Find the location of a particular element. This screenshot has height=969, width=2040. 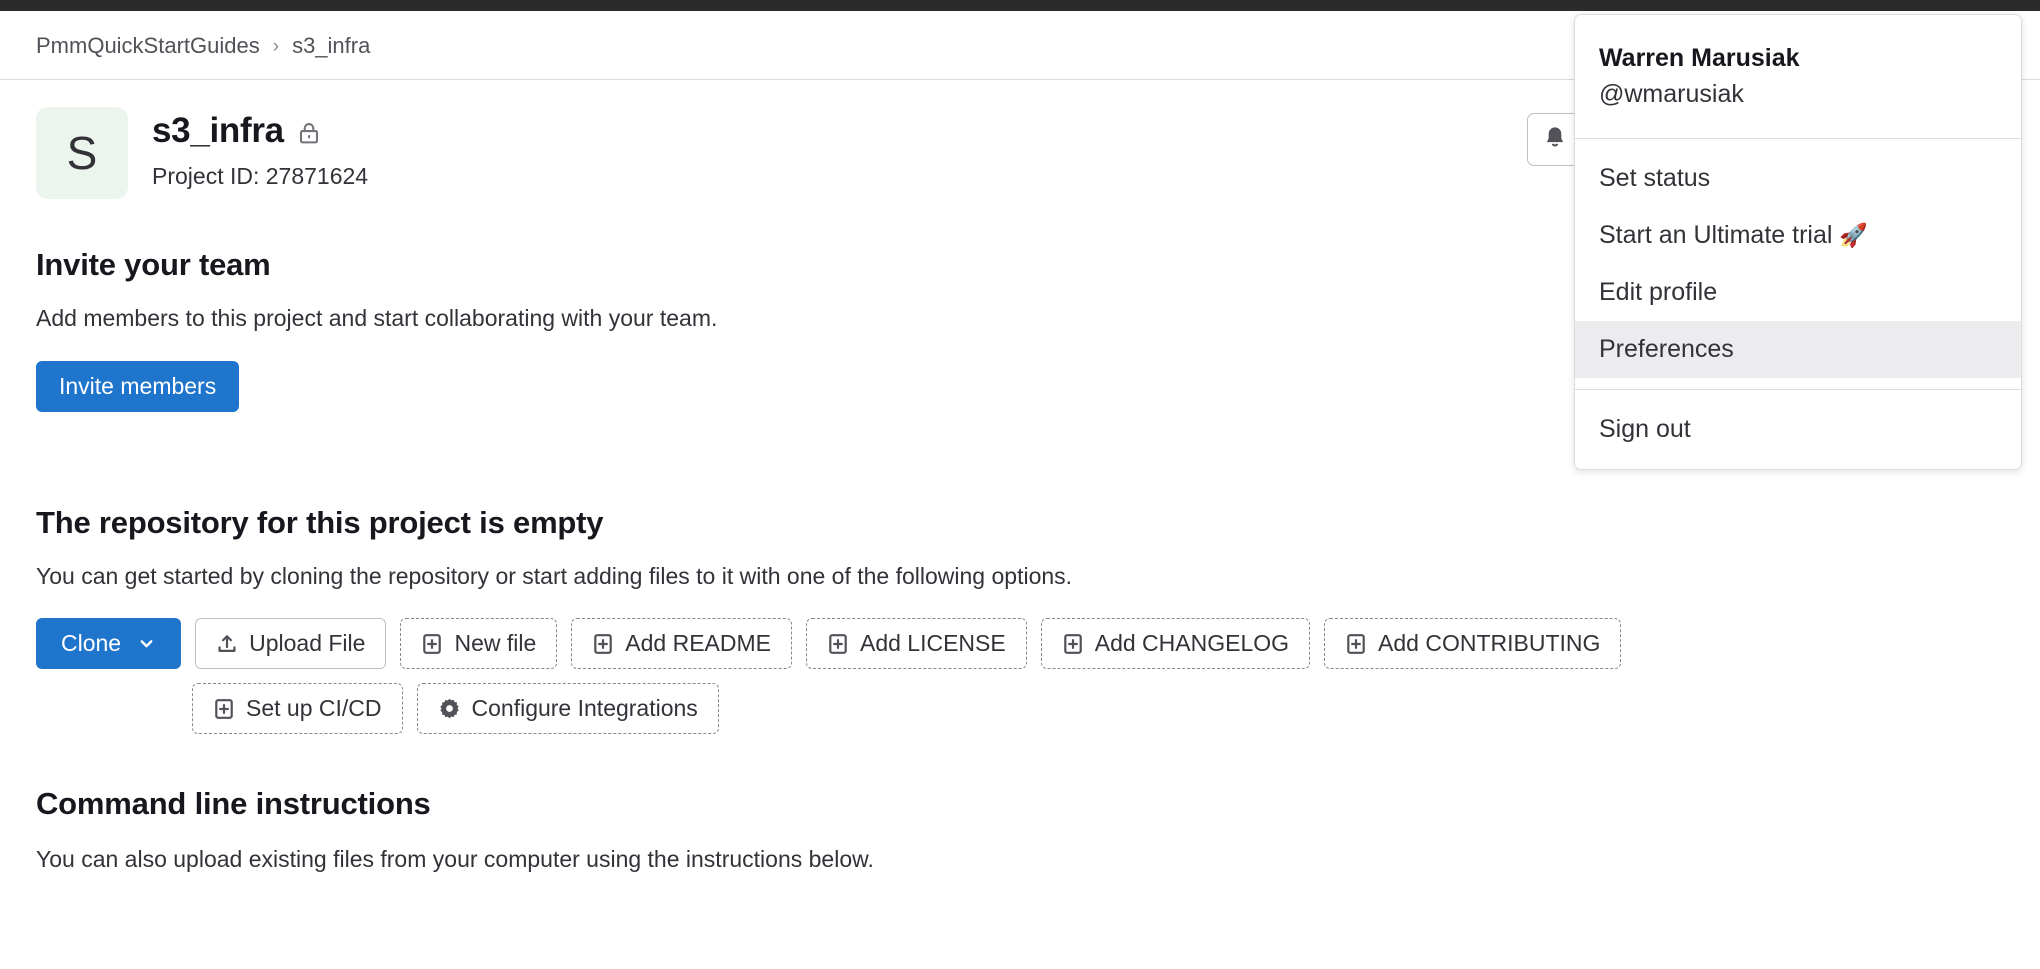

menu-item-start-ultimate-trial: Start an Ultimate trial 🚀 is located at coordinates (1798, 235).